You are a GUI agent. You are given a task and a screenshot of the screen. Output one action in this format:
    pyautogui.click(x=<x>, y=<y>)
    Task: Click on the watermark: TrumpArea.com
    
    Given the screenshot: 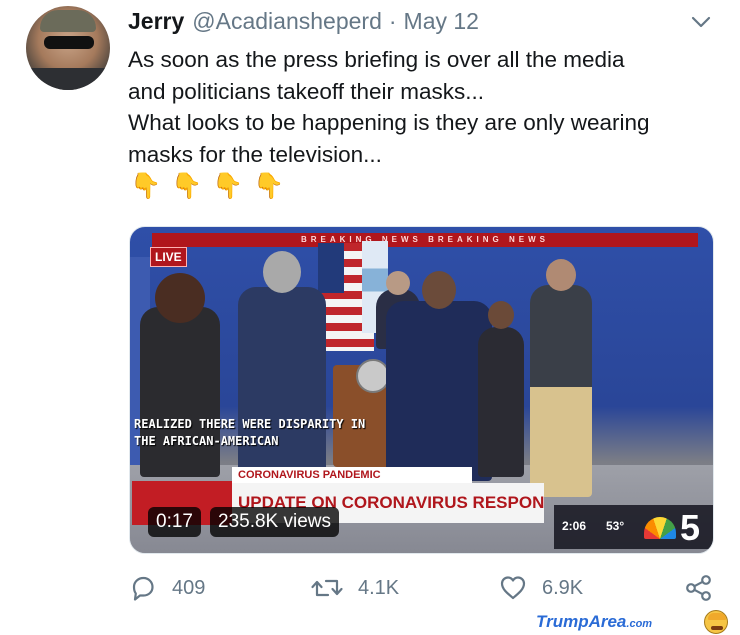 What is the action you would take?
    pyautogui.click(x=594, y=622)
    